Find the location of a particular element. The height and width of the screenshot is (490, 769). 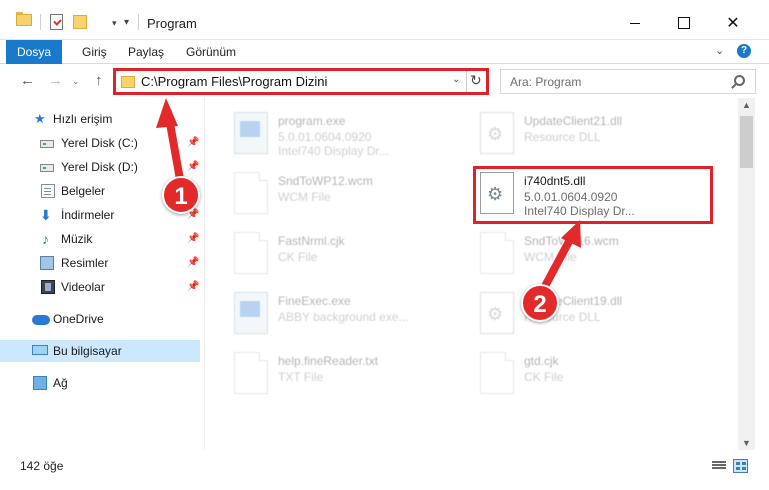

sidebar-item-label: Ağ is located at coordinates (60, 383).